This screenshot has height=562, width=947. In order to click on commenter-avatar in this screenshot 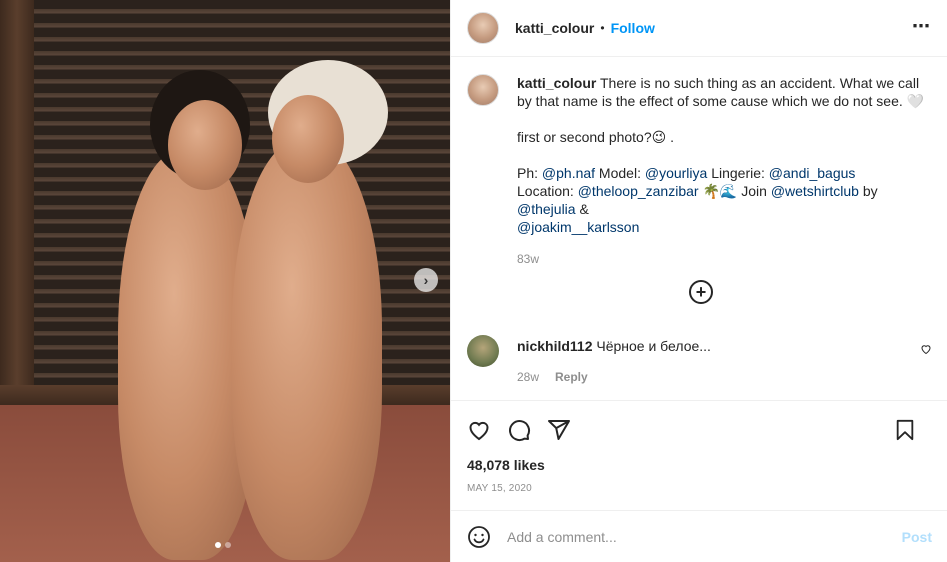, I will do `click(483, 351)`.